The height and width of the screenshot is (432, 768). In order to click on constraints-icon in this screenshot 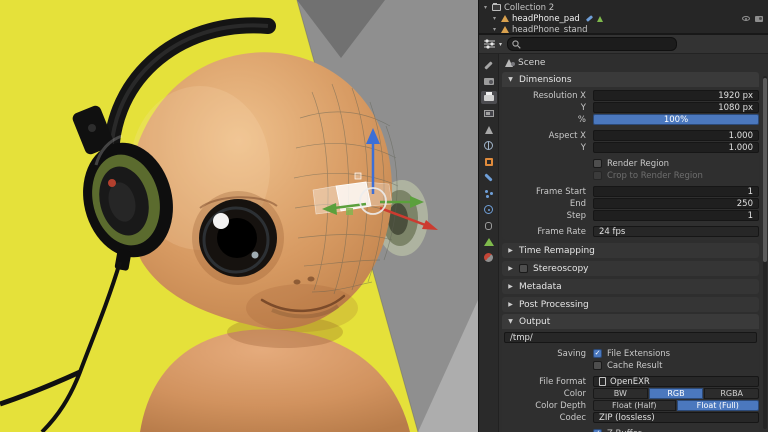, I will do `click(488, 225)`.